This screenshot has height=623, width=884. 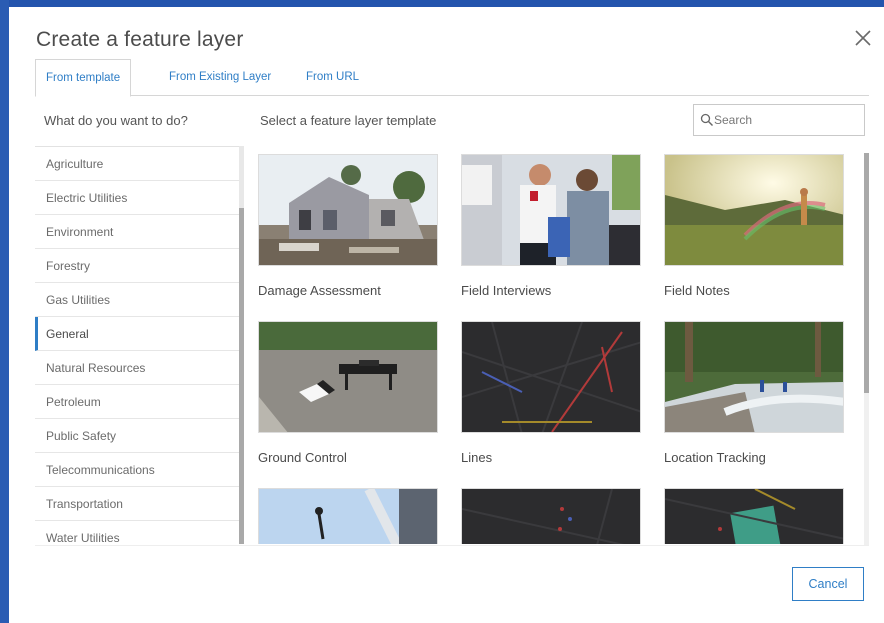 What do you see at coordinates (241, 376) in the screenshot?
I see `category-scrollbar-thumb` at bounding box center [241, 376].